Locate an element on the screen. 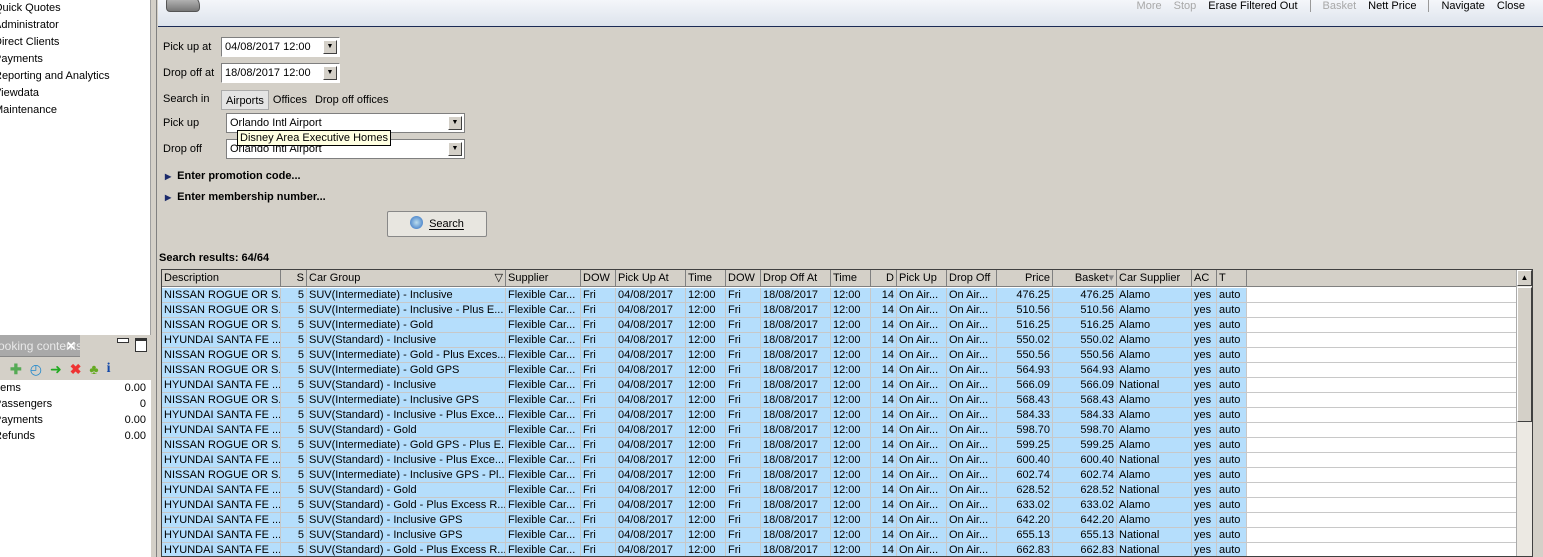 This screenshot has height=557, width=1543. column-header-transmission: T is located at coordinates (1232, 278).